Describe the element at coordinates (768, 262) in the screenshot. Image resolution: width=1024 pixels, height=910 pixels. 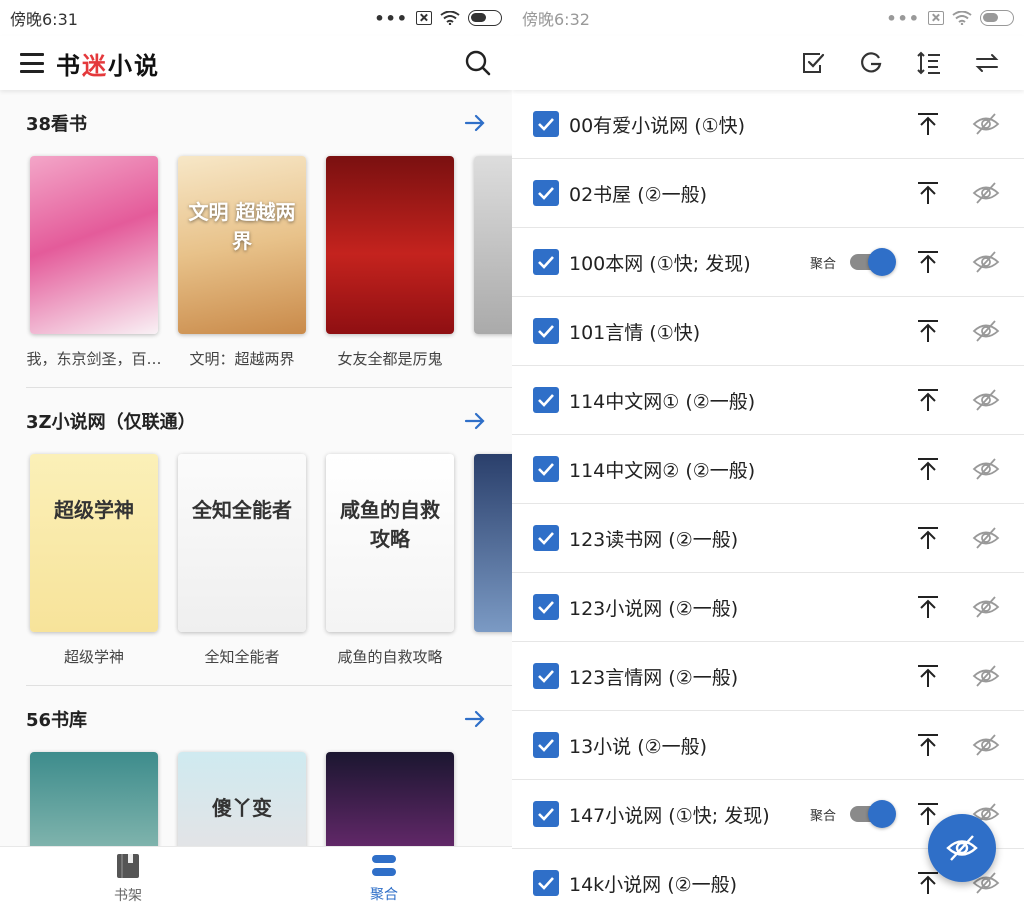
I see `source-row: 100本网 (①快; 发现) 聚合` at that location.